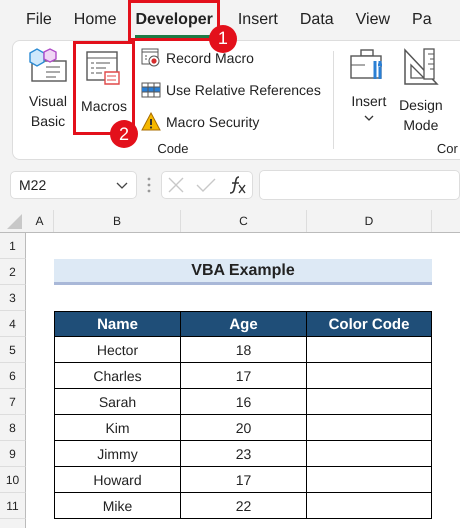 This screenshot has height=528, width=460. I want to click on group-label: Cor, so click(447, 148).